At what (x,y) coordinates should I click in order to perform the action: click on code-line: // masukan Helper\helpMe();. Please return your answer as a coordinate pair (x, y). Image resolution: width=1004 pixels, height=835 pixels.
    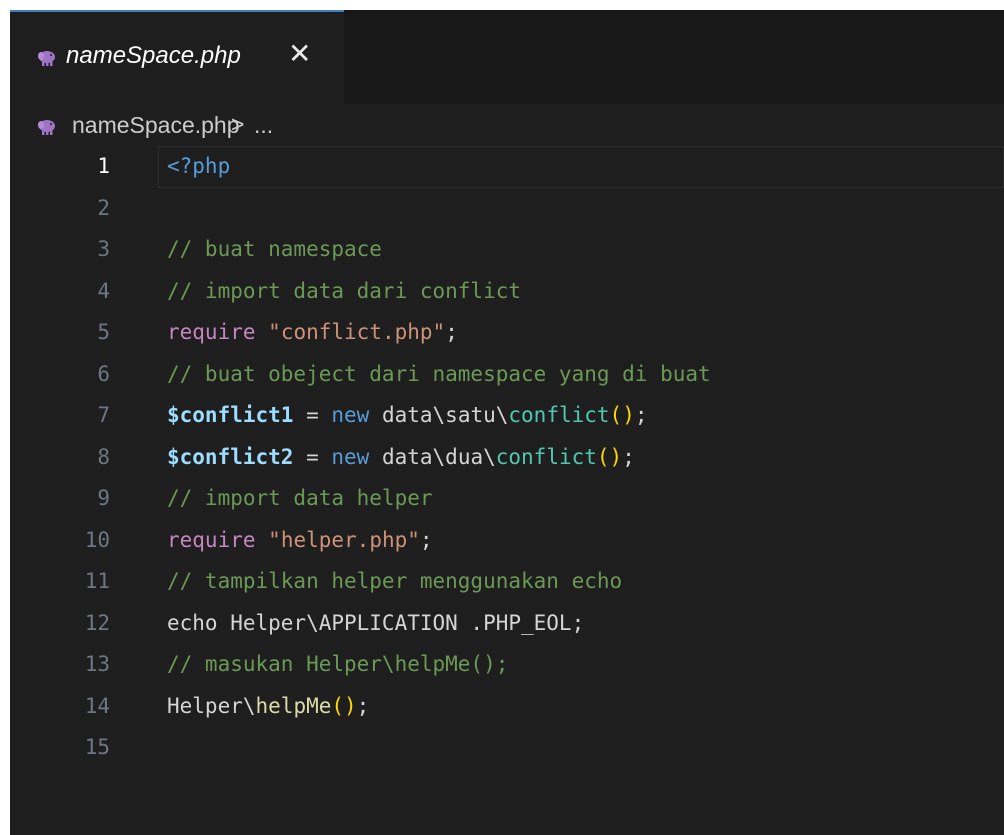
    Looking at the image, I should click on (337, 664).